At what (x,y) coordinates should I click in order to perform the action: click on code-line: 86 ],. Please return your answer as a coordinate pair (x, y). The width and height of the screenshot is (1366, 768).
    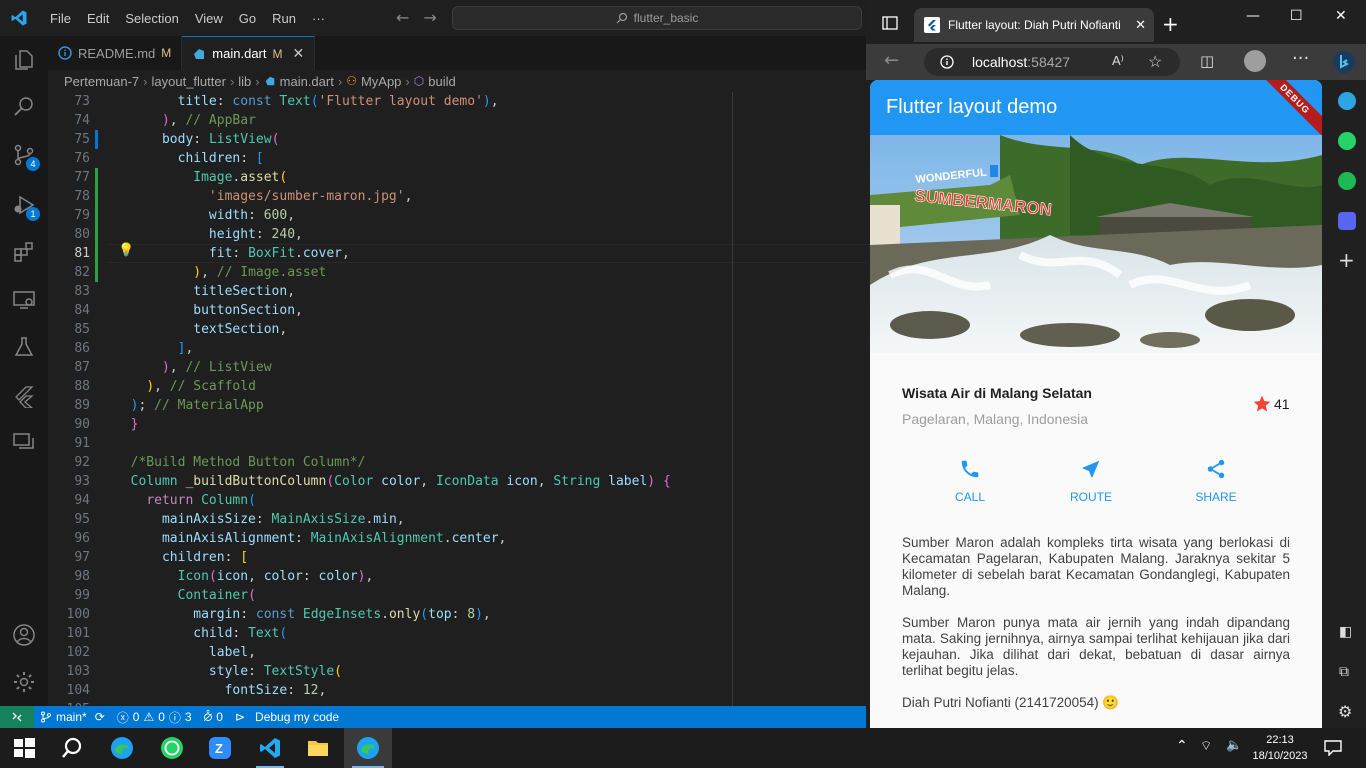
    Looking at the image, I should click on (457, 348).